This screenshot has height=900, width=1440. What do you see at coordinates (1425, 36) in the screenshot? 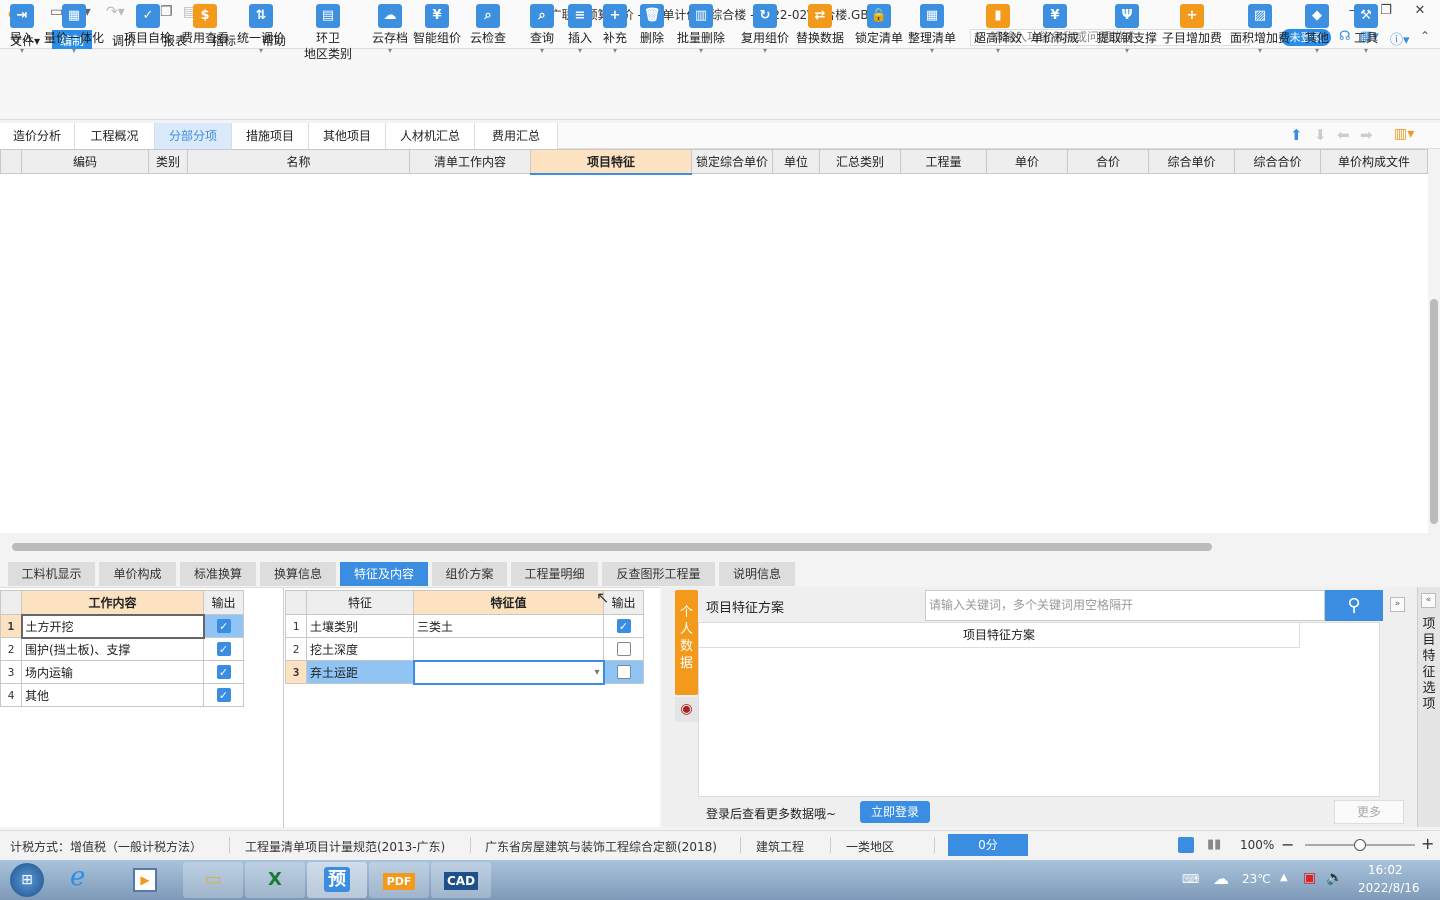
I see `collapse-ribbon-icon: ⌃` at bounding box center [1425, 36].